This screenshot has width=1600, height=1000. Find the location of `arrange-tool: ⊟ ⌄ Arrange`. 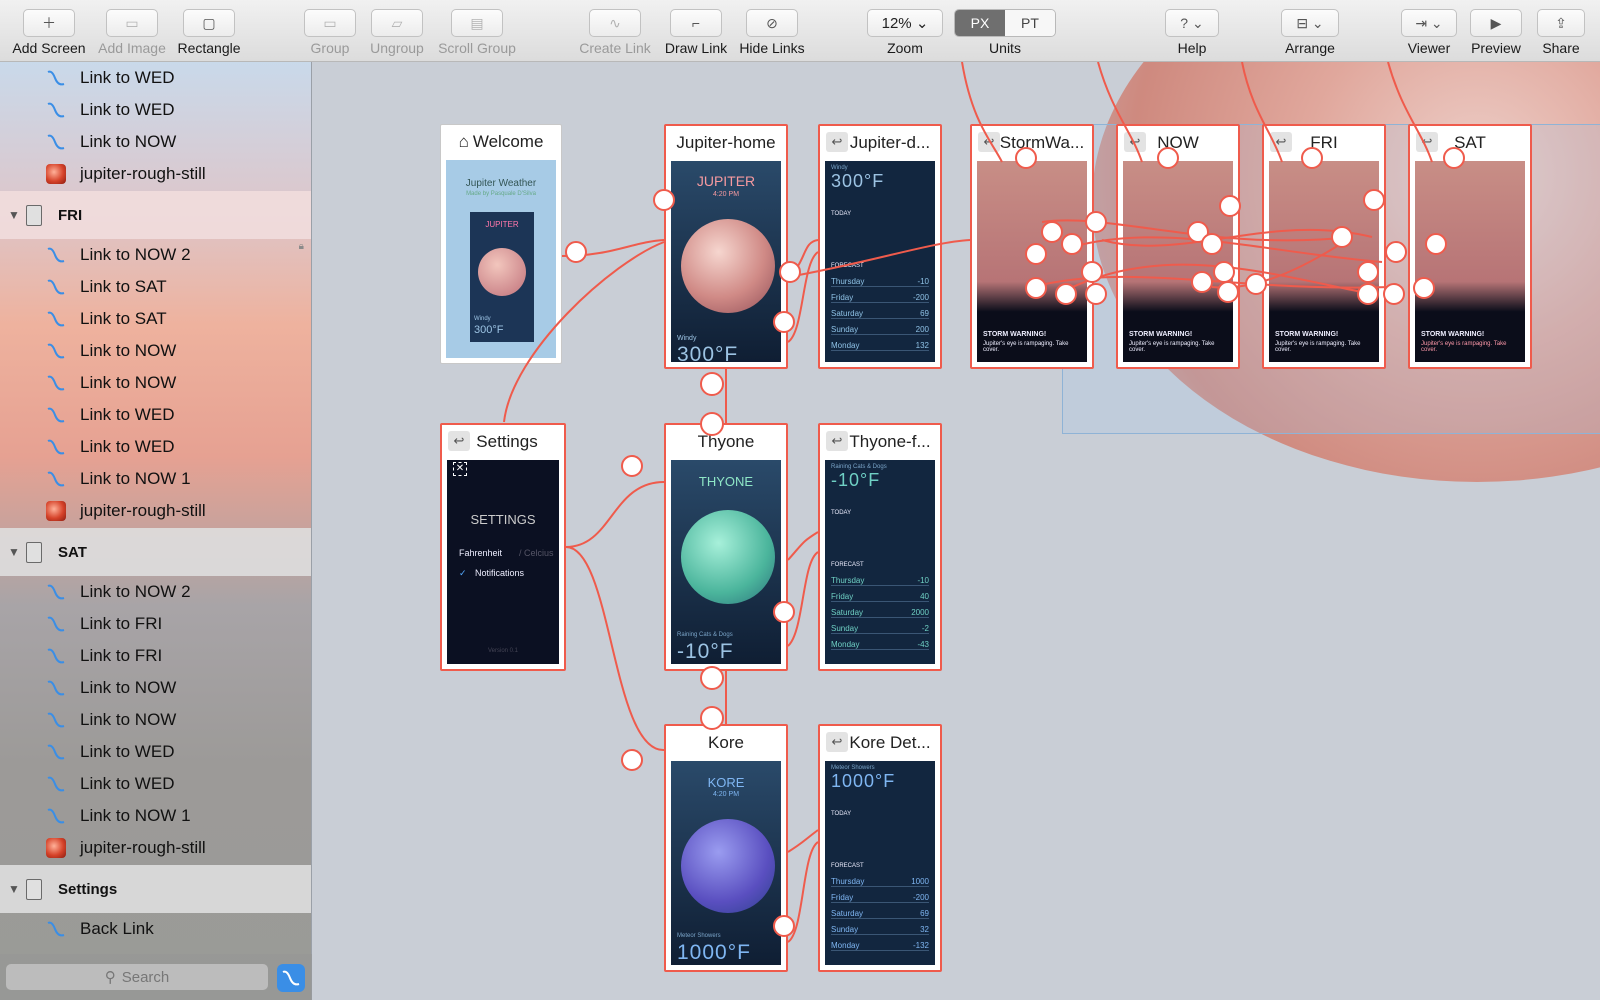

arrange-tool: ⊟ ⌄ Arrange is located at coordinates (1310, 31).